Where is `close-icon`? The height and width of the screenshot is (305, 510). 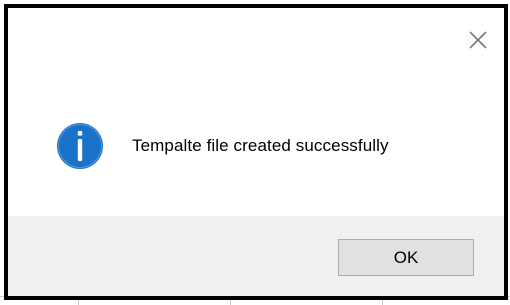
close-icon is located at coordinates (478, 40).